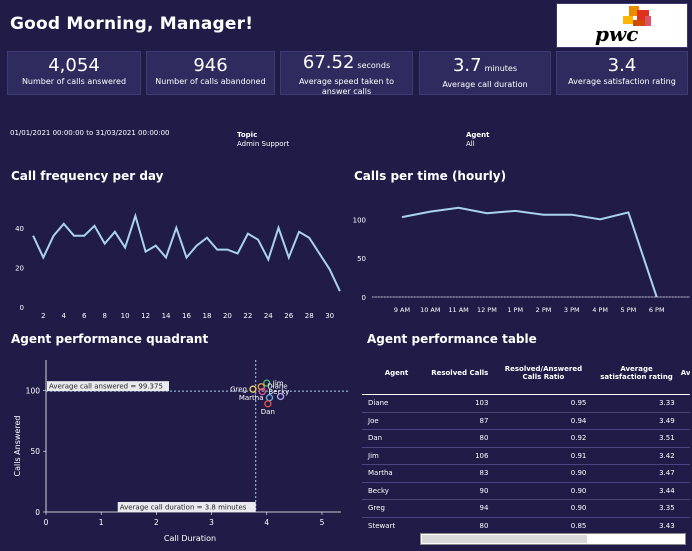  I want to click on x-tick-label: 6, so click(84, 316).